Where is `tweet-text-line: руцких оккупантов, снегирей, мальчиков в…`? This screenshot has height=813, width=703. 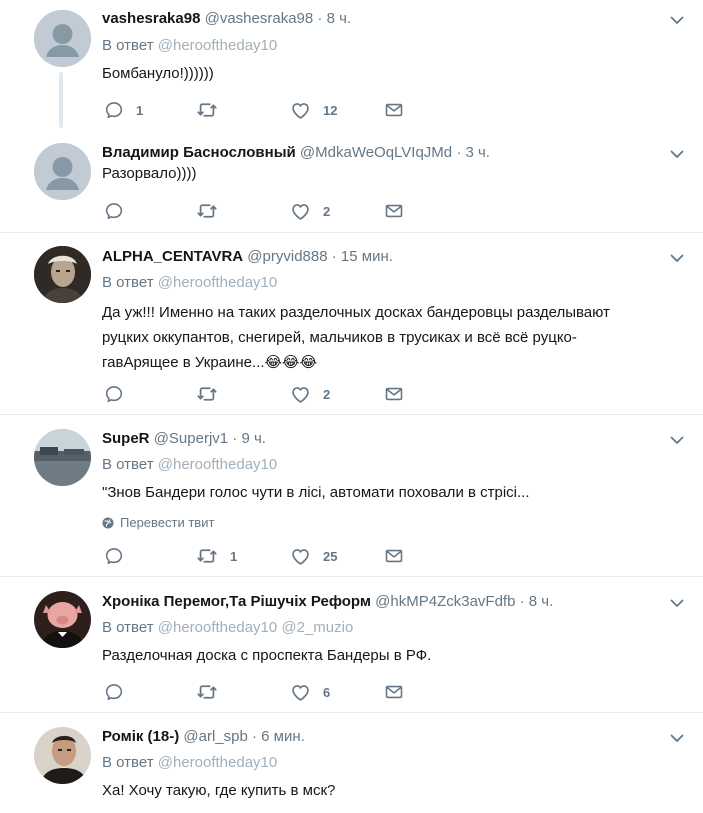
tweet-text-line: руцких оккупантов, снегирей, мальчиков в… is located at coordinates (339, 337).